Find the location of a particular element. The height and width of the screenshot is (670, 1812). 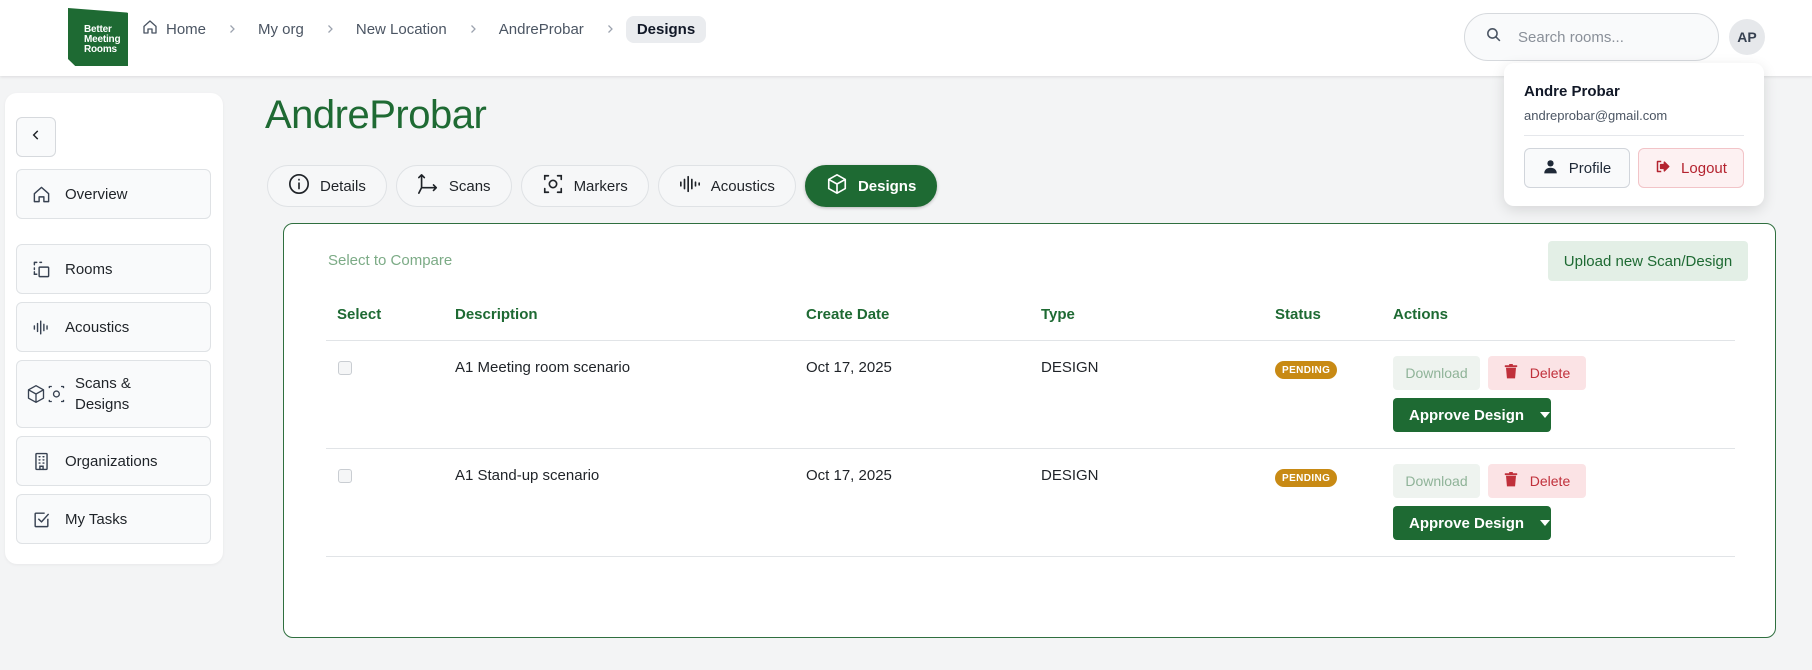

tab-acoustics: Acoustics is located at coordinates (726, 186).